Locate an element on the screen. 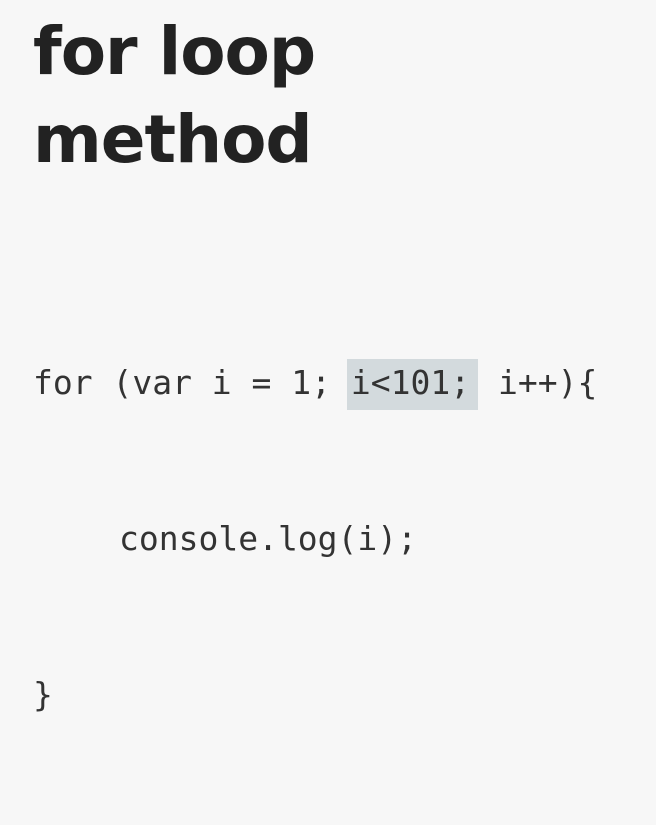 The height and width of the screenshot is (825, 656). highlighted-condition: i<101; is located at coordinates (412, 384).